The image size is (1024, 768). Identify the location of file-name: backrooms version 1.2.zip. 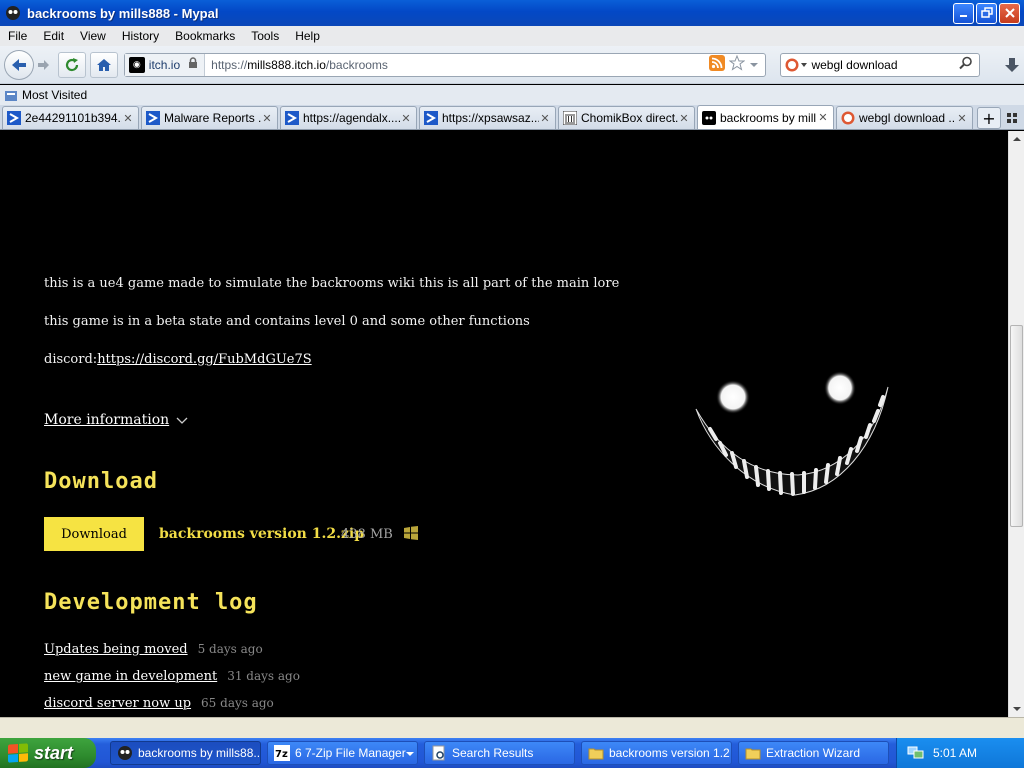
(262, 534).